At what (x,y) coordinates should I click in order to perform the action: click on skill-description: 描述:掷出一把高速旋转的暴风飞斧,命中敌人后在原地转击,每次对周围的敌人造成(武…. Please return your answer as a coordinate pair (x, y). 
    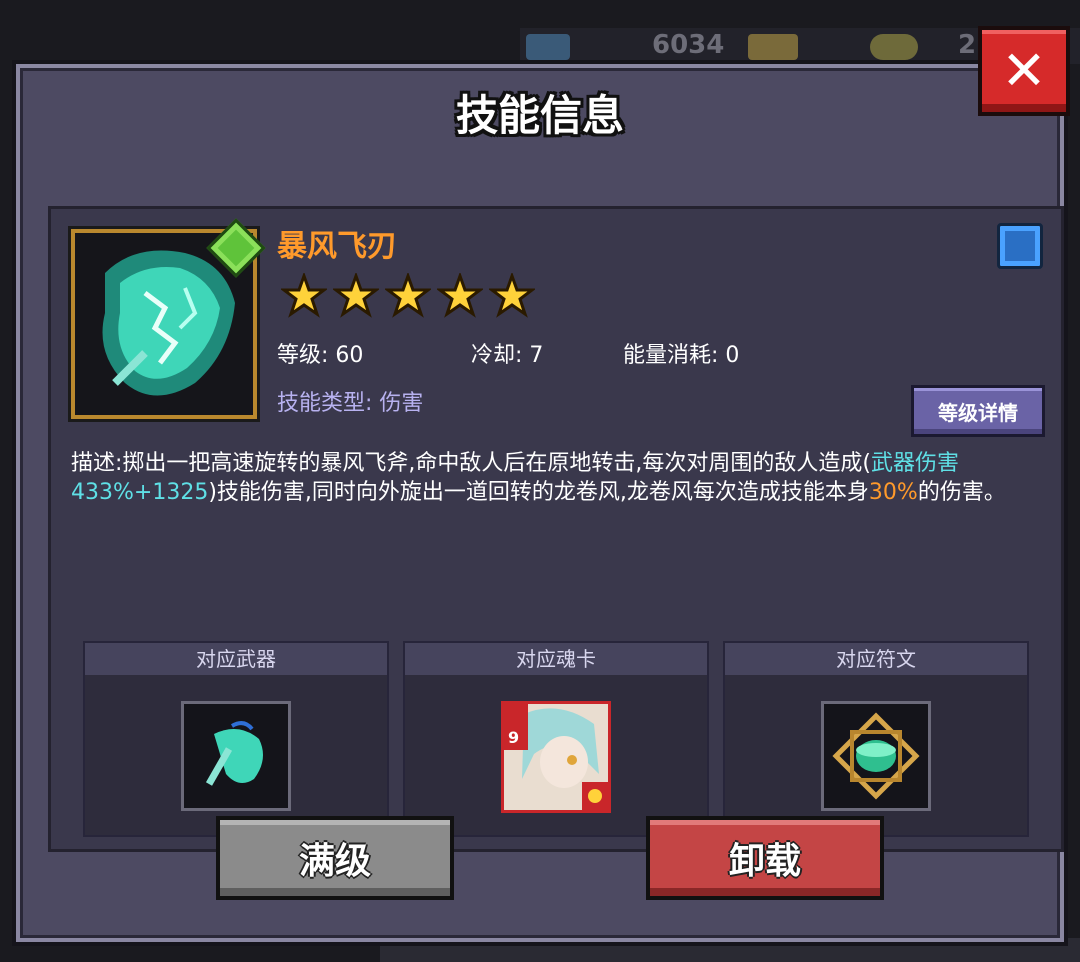
    Looking at the image, I should click on (556, 478).